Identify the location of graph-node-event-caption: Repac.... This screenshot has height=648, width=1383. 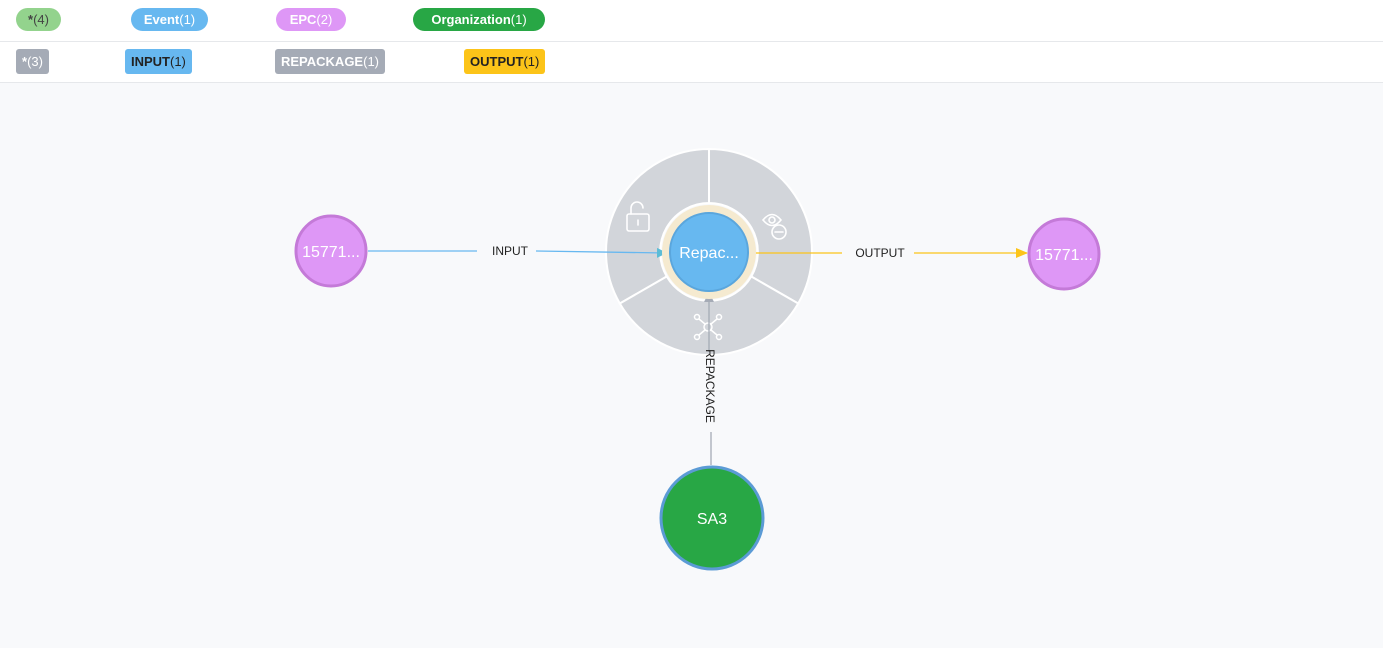
(709, 253).